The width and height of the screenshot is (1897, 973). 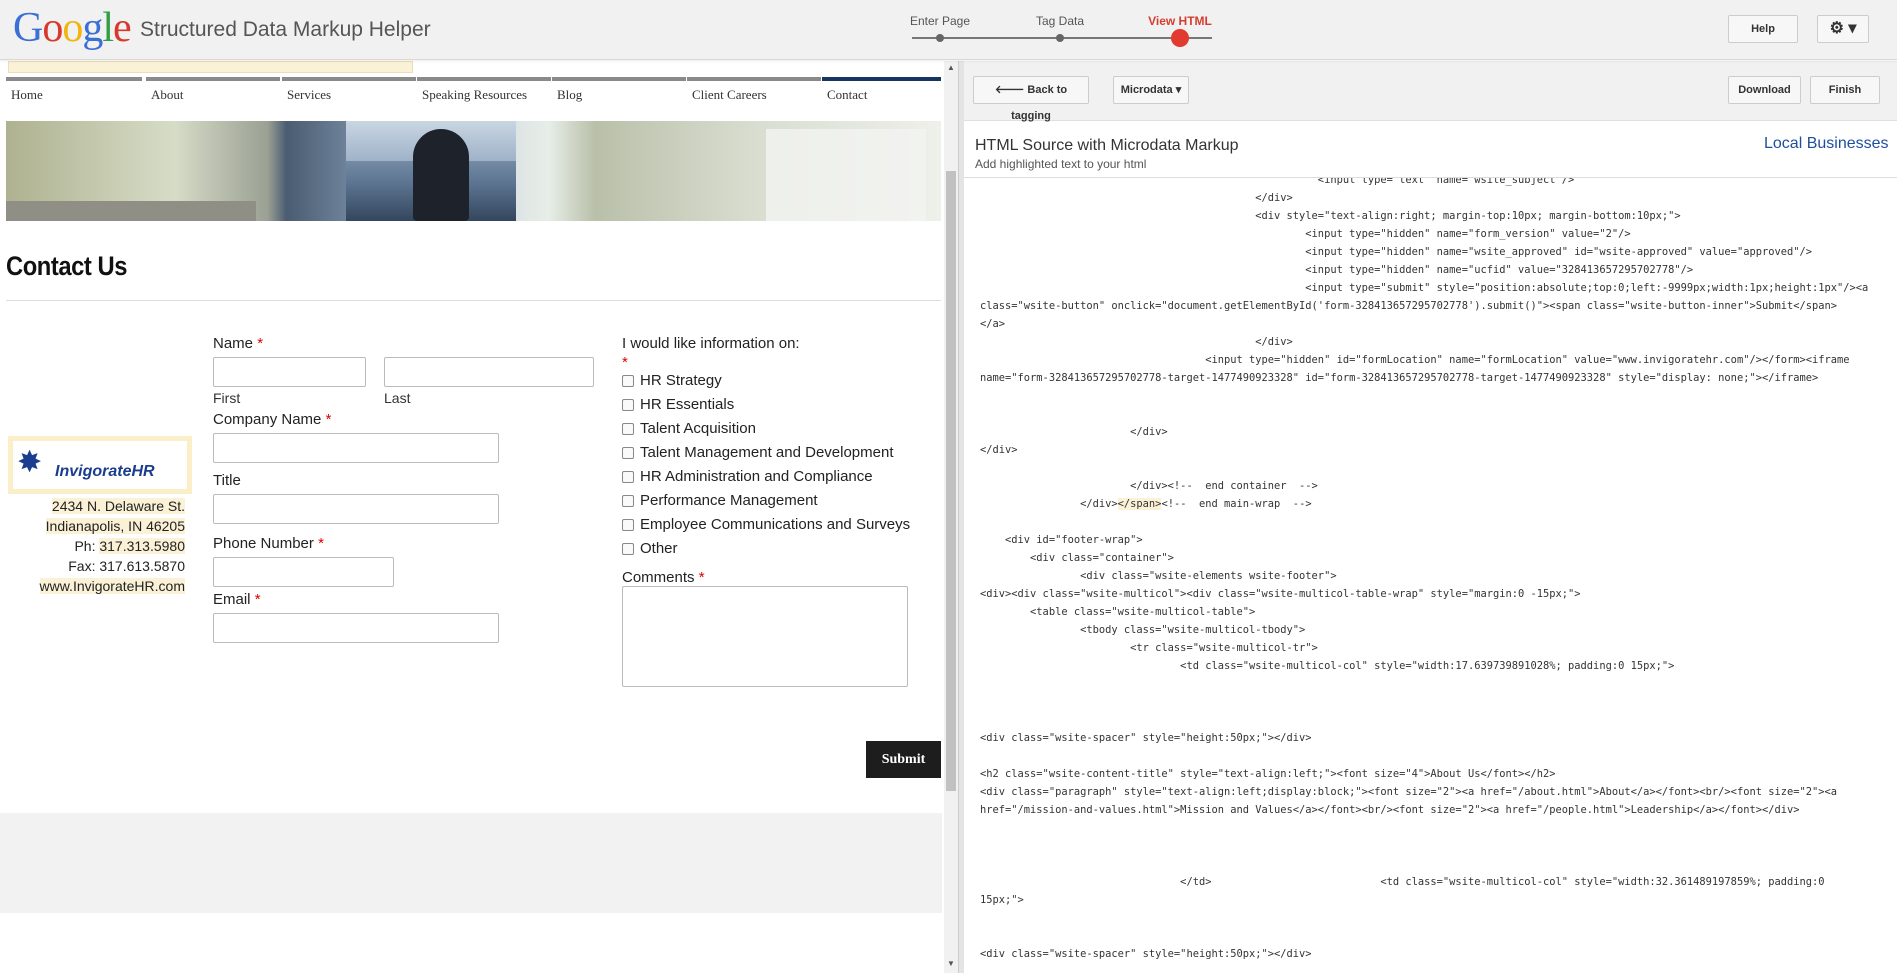 I want to click on code-line: </div></span><!-- end main-wrap -->, so click(x=1146, y=504).